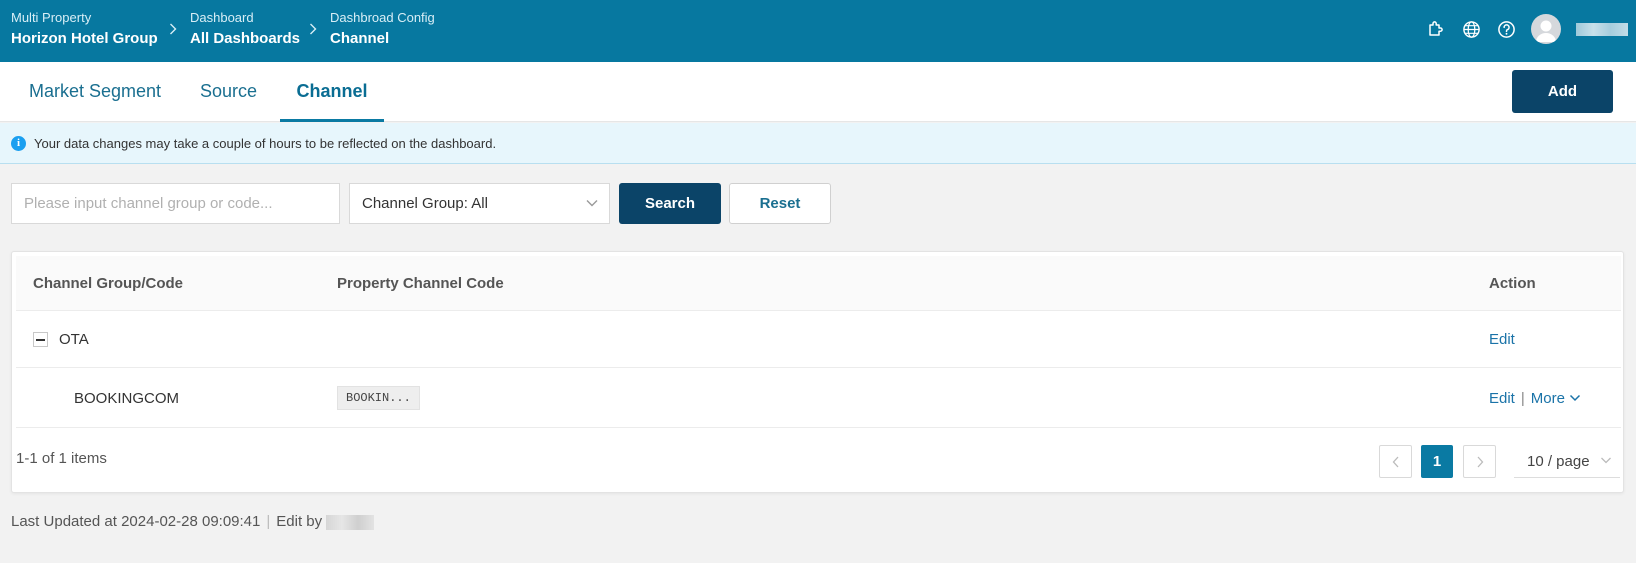 This screenshot has height=563, width=1636. I want to click on page-1-button: 1, so click(1437, 461).